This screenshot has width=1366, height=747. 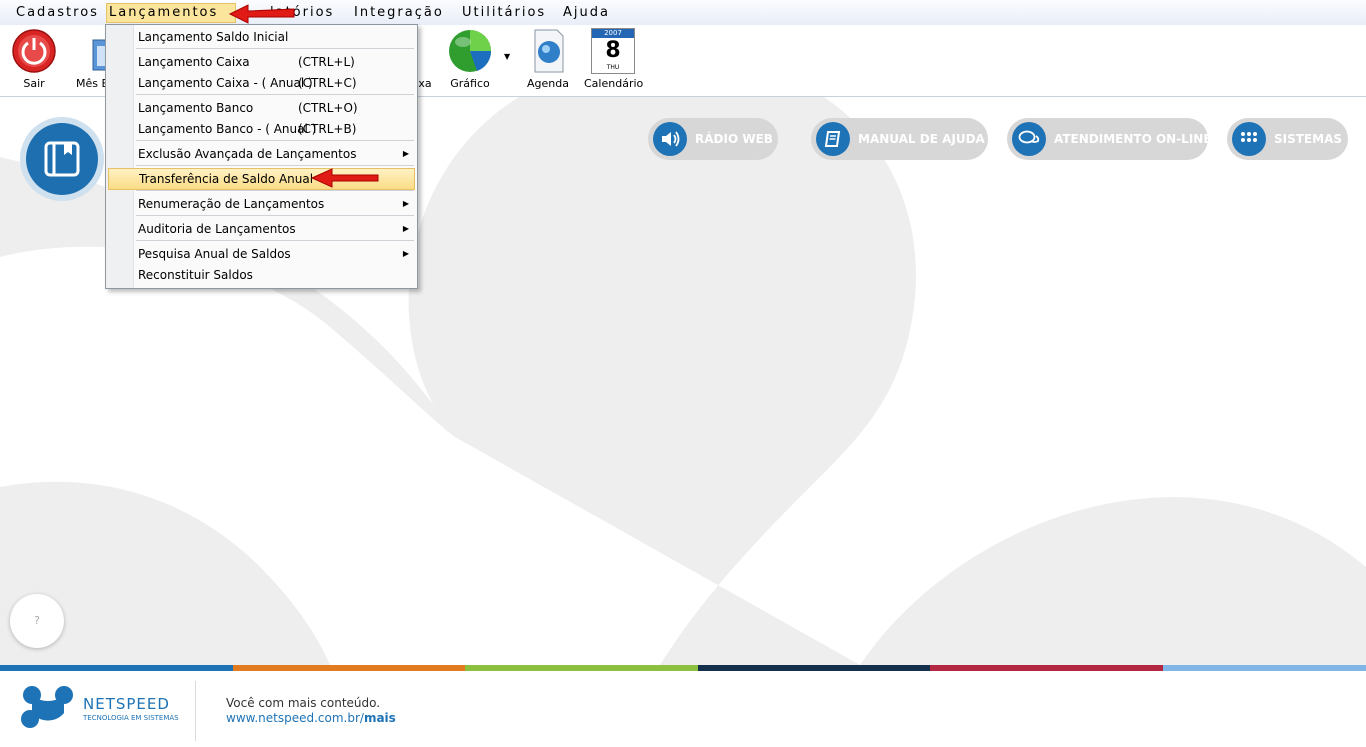 What do you see at coordinates (713, 139) in the screenshot?
I see `radio-web-button: RÁDIO WEB` at bounding box center [713, 139].